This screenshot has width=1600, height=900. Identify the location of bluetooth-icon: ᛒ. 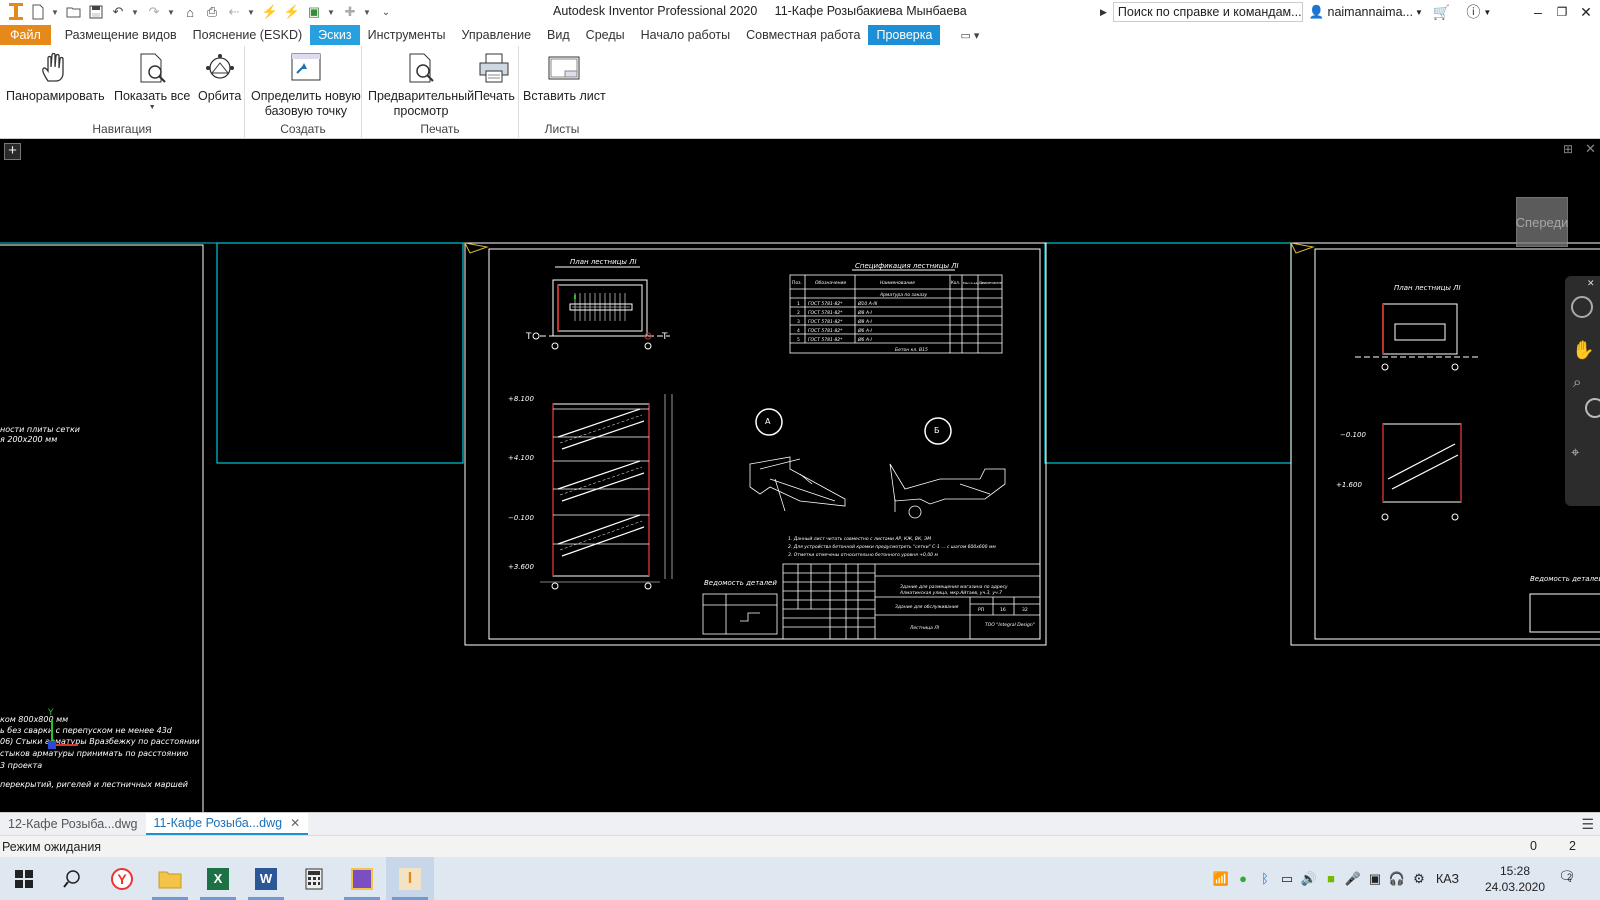
(1265, 879).